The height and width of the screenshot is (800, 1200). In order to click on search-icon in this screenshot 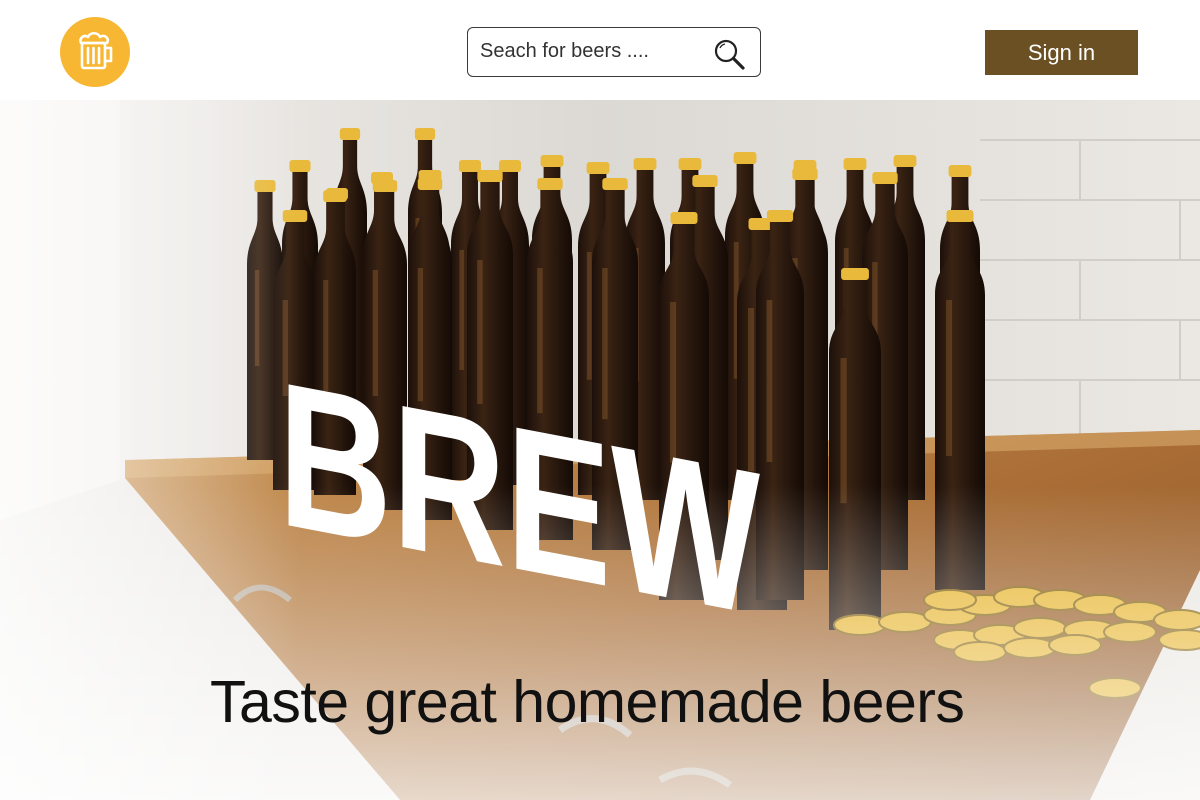, I will do `click(729, 54)`.